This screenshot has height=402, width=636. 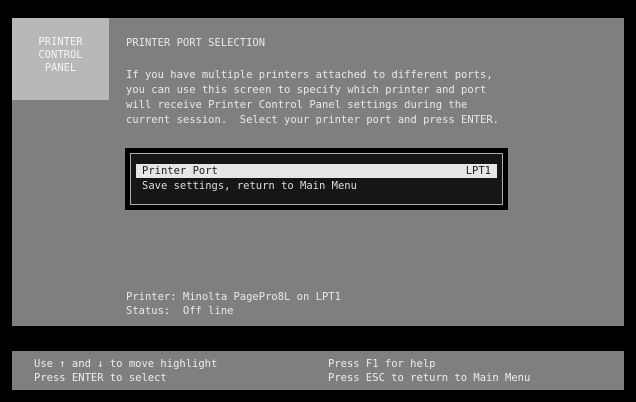 What do you see at coordinates (478, 171) in the screenshot?
I see `menu-item-printer-port-value: LPT1` at bounding box center [478, 171].